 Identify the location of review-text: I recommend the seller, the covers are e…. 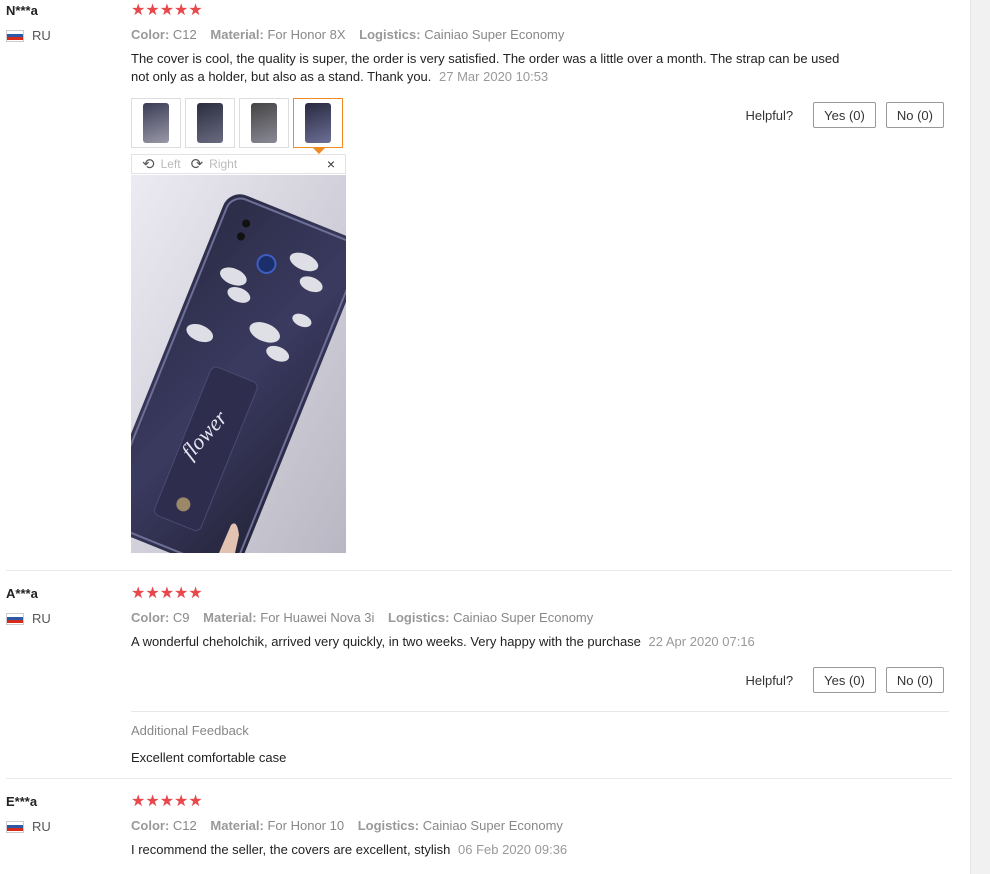
(487, 850).